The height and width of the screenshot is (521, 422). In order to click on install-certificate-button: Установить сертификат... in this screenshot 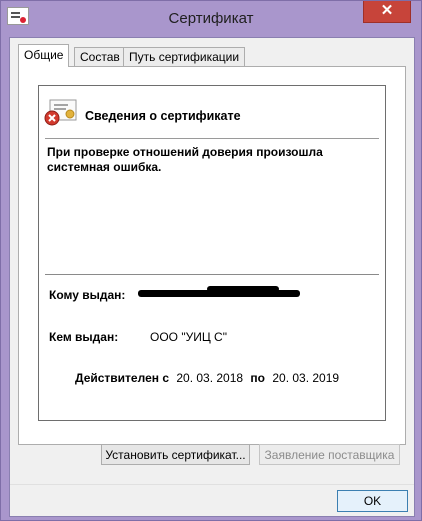, I will do `click(175, 454)`.